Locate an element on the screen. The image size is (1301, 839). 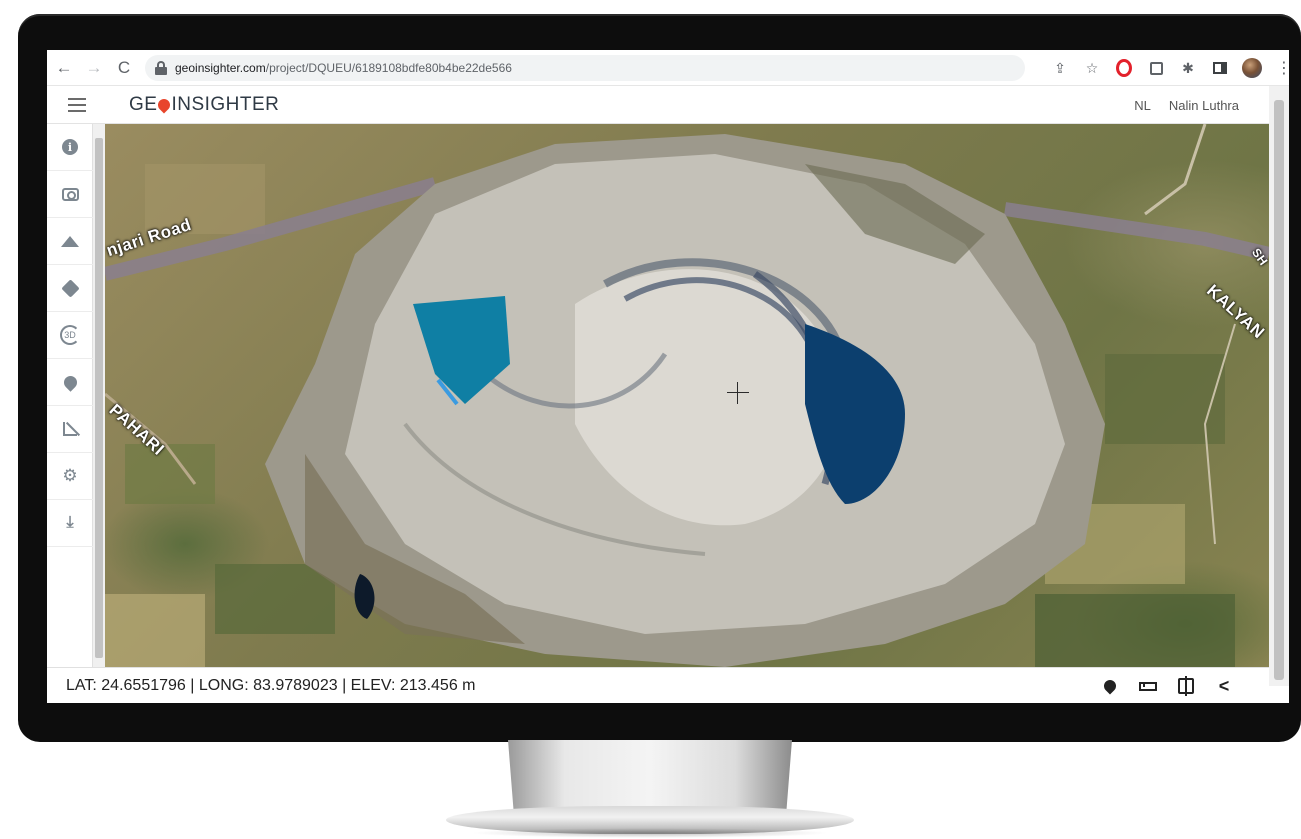
extension-icon is located at coordinates (1156, 68).